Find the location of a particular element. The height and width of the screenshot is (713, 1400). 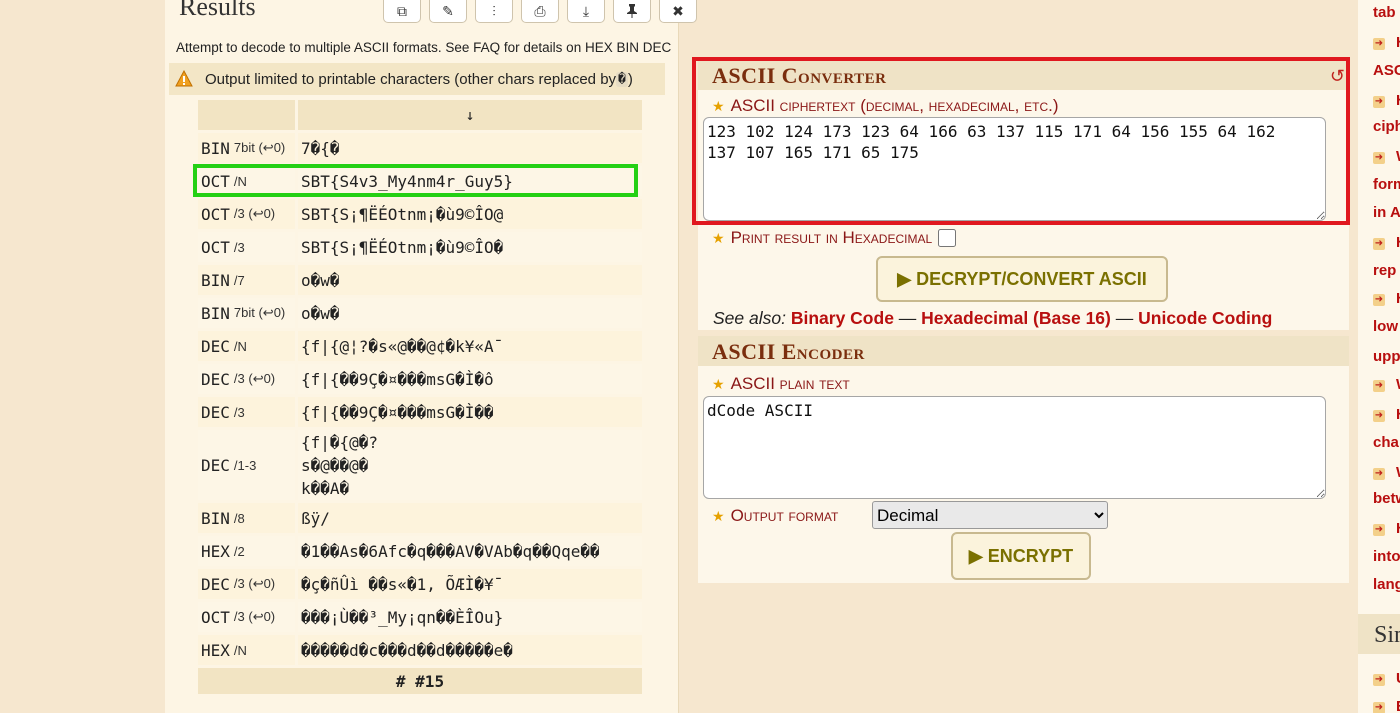

table-row: BIN/8 ßÿ/ is located at coordinates (420, 518).